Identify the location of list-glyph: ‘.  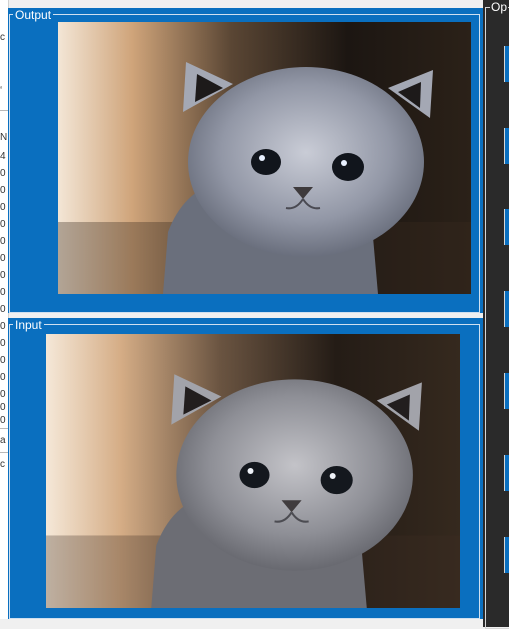
(1, 91).